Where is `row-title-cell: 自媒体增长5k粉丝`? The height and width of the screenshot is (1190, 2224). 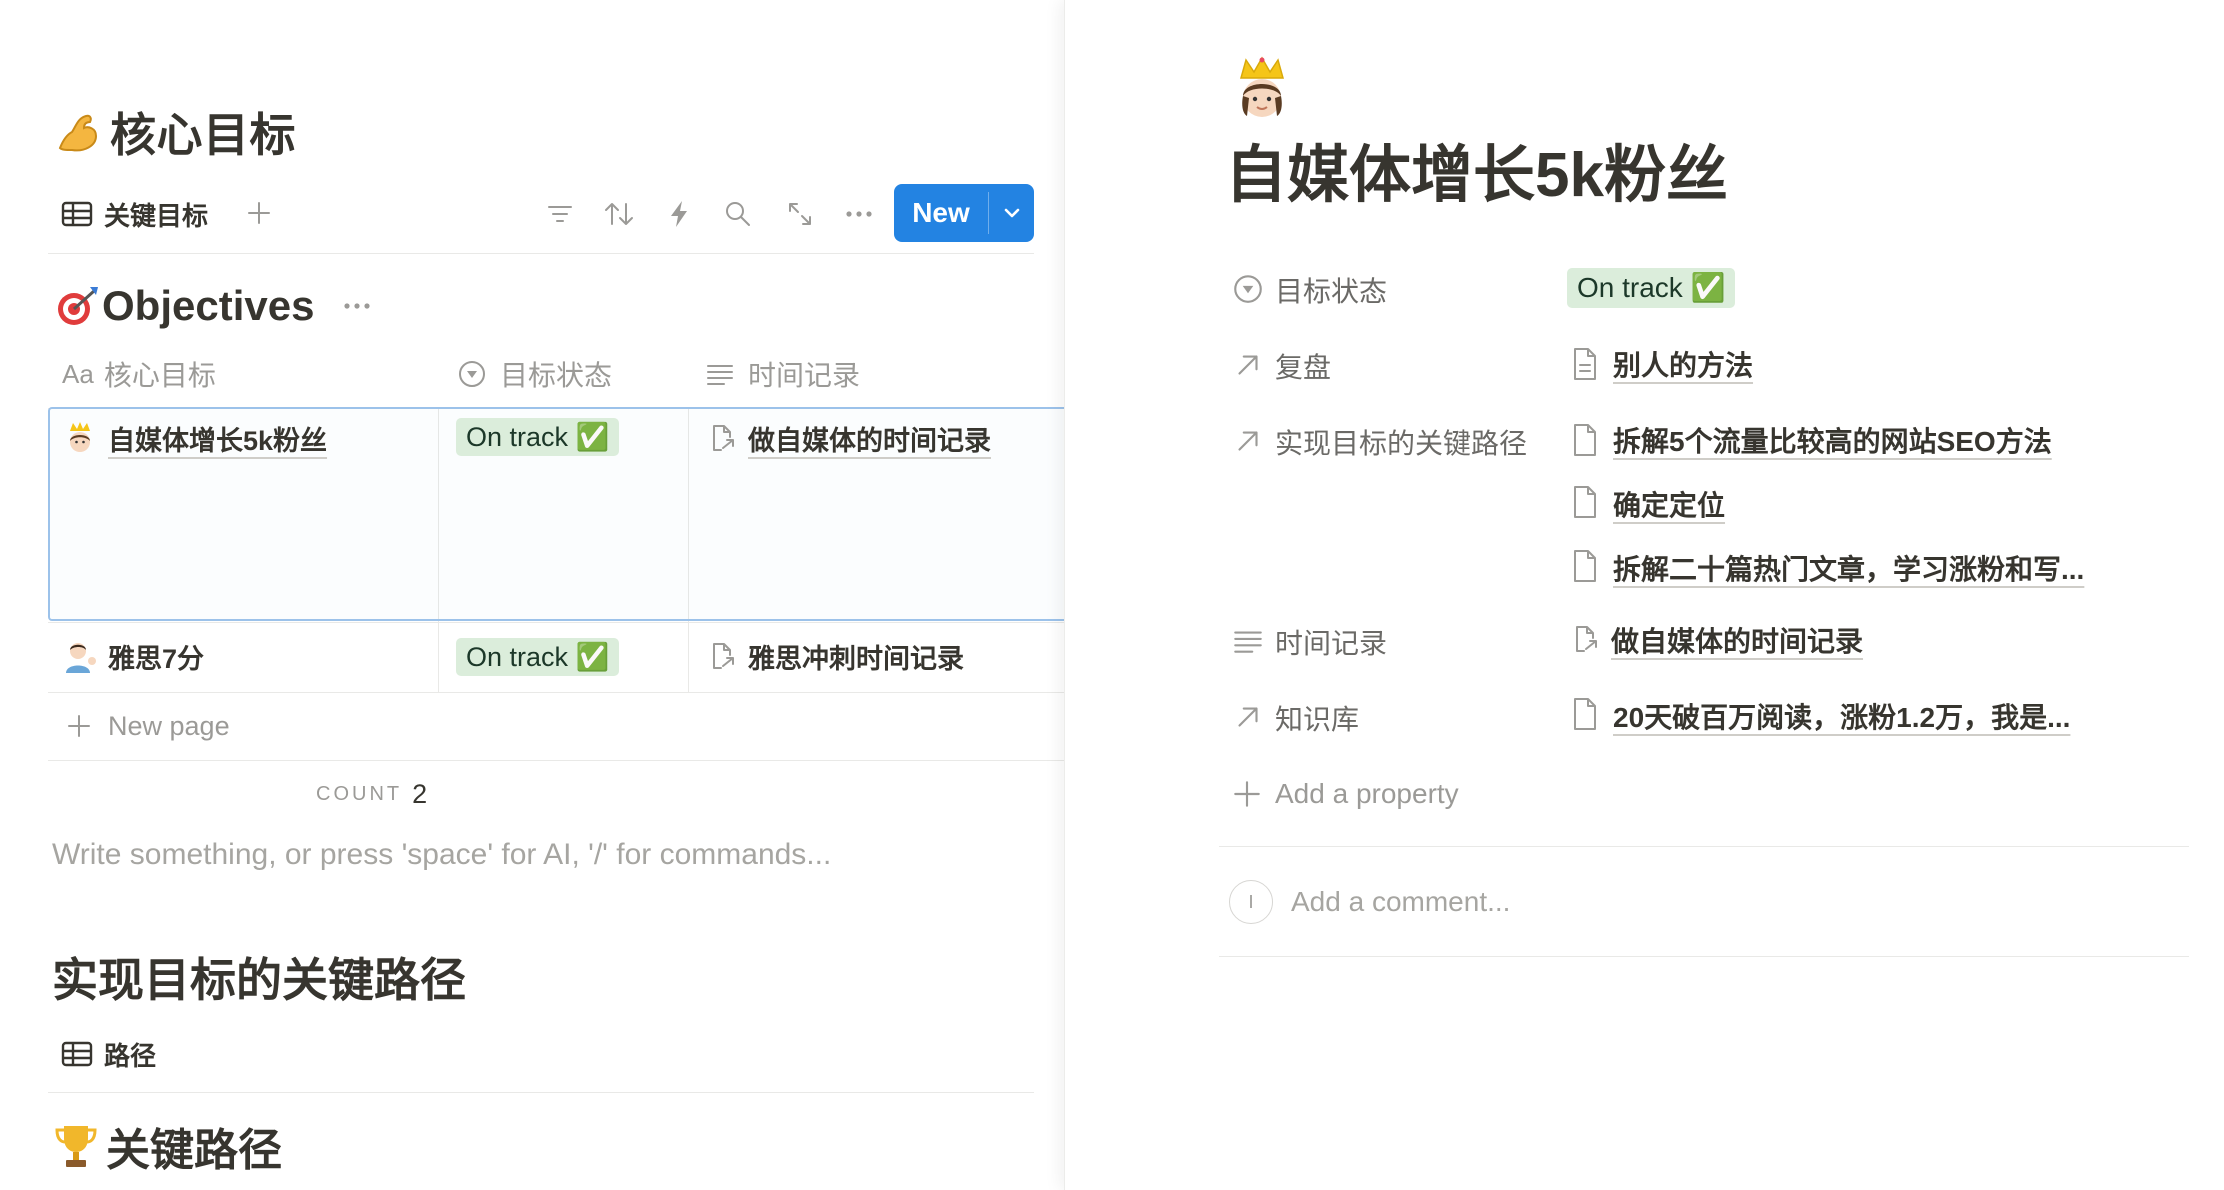
row-title-cell: 自媒体增长5k粉丝 is located at coordinates (195, 438).